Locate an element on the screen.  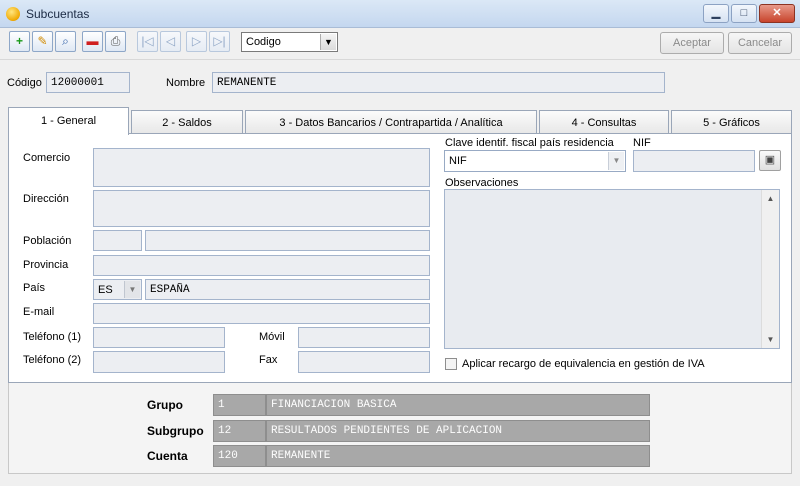
nif-field is located at coordinates (694, 161).